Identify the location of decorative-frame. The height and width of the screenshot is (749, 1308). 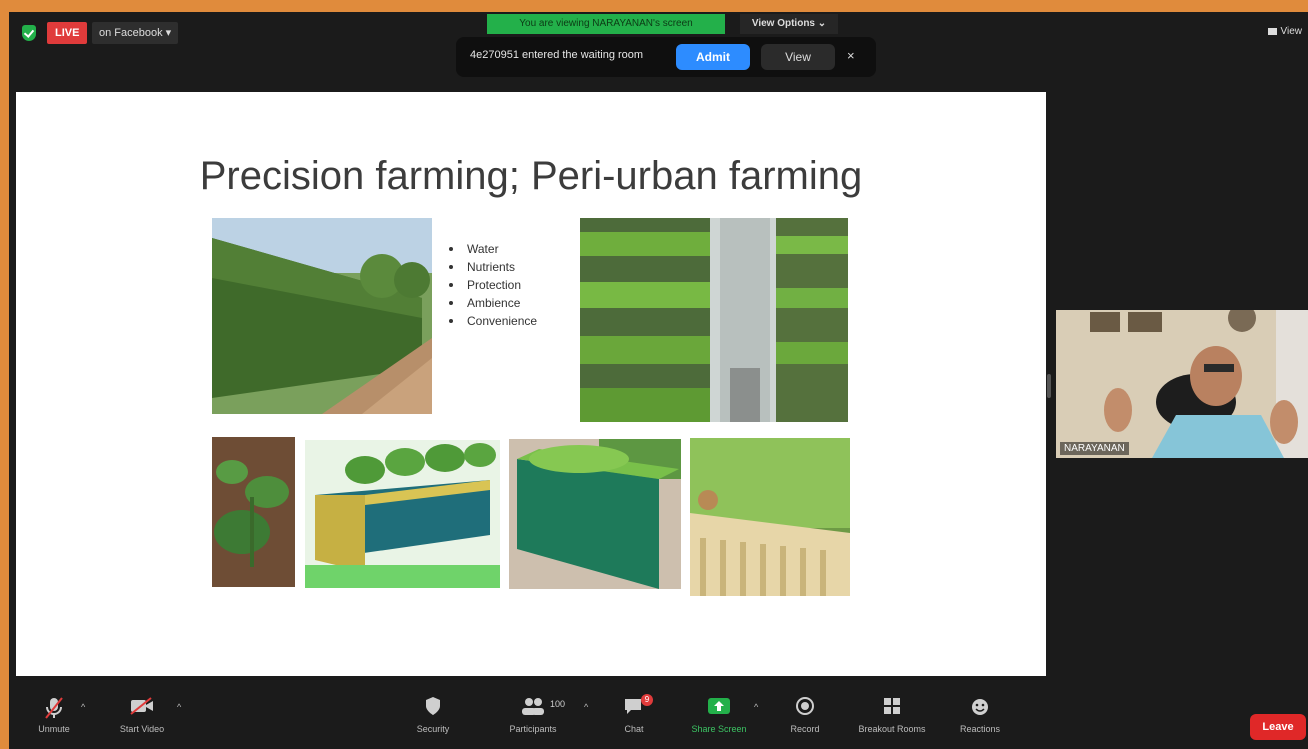
(654, 6).